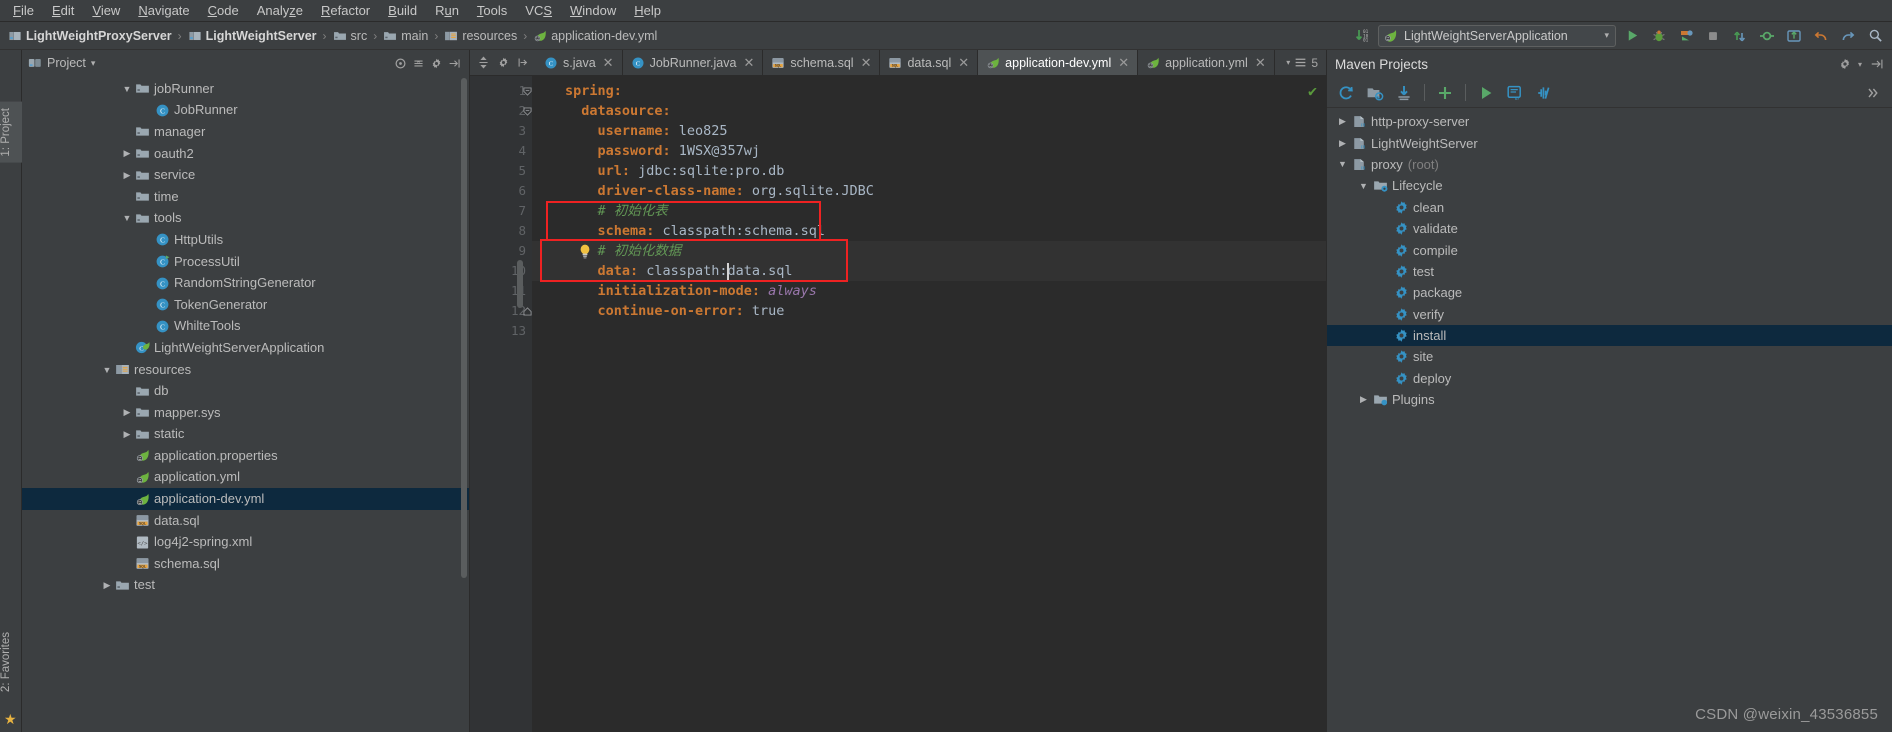 This screenshot has height=732, width=1892. I want to click on project-tree-item-application-dev-yml: application-dev.yml, so click(245, 499).